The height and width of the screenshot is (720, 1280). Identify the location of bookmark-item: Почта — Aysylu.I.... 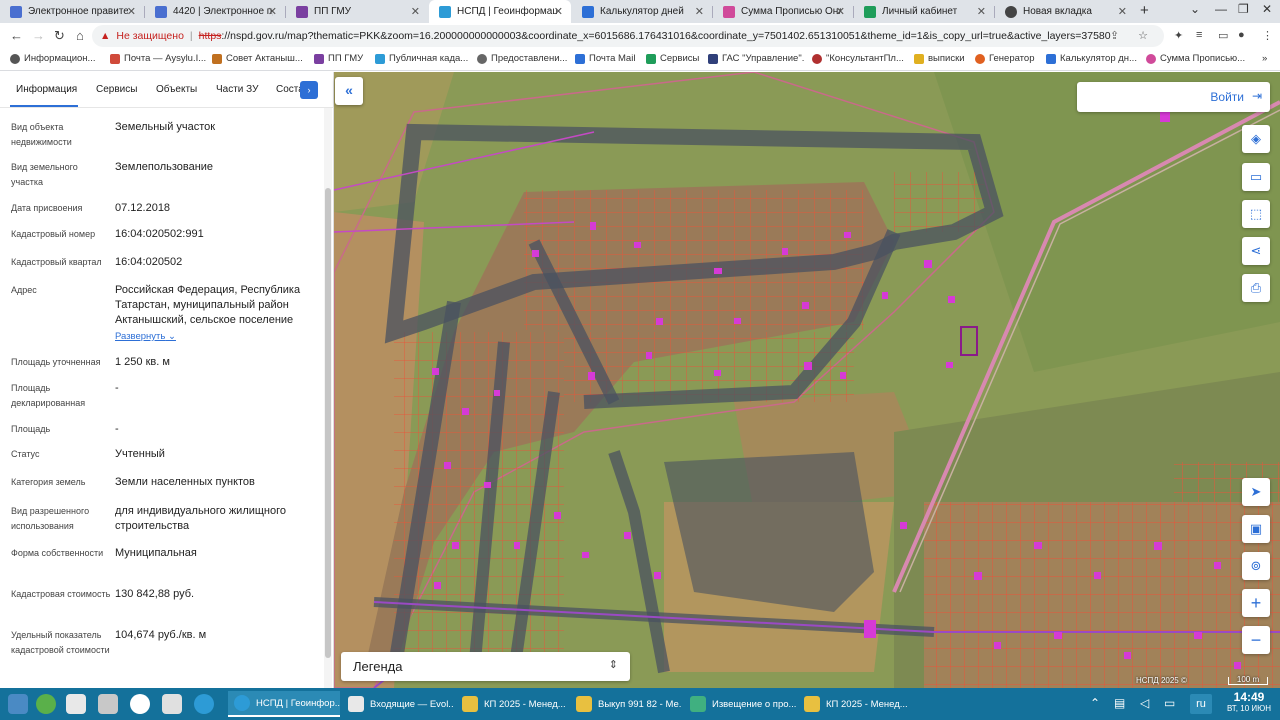
(158, 58).